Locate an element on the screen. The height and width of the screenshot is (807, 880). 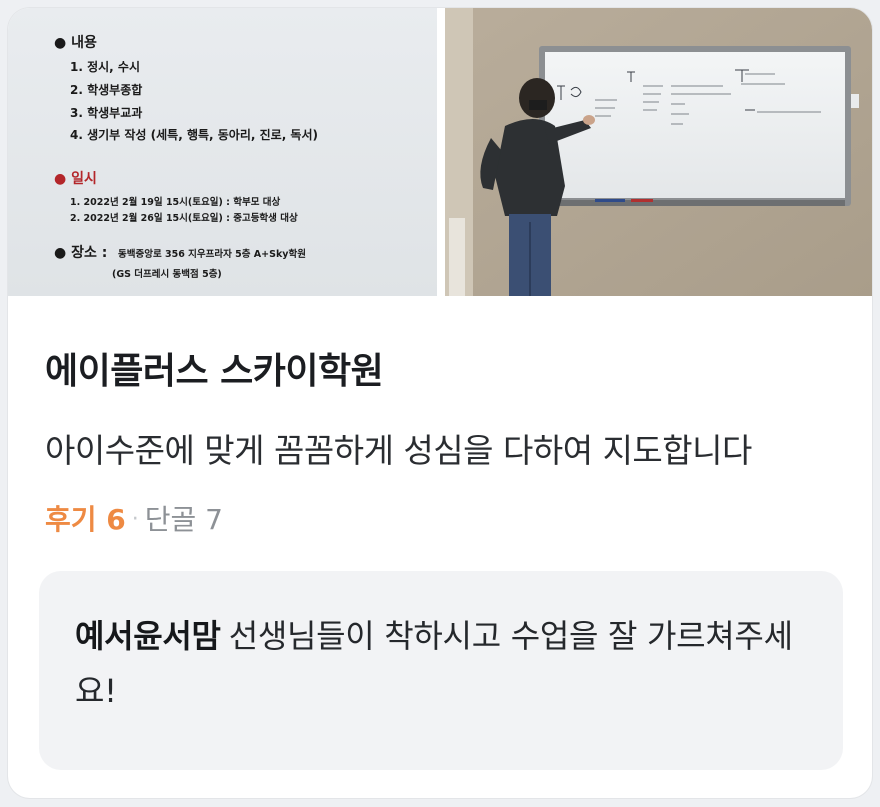
notice-item: 3. 학생부교과 is located at coordinates (106, 113).